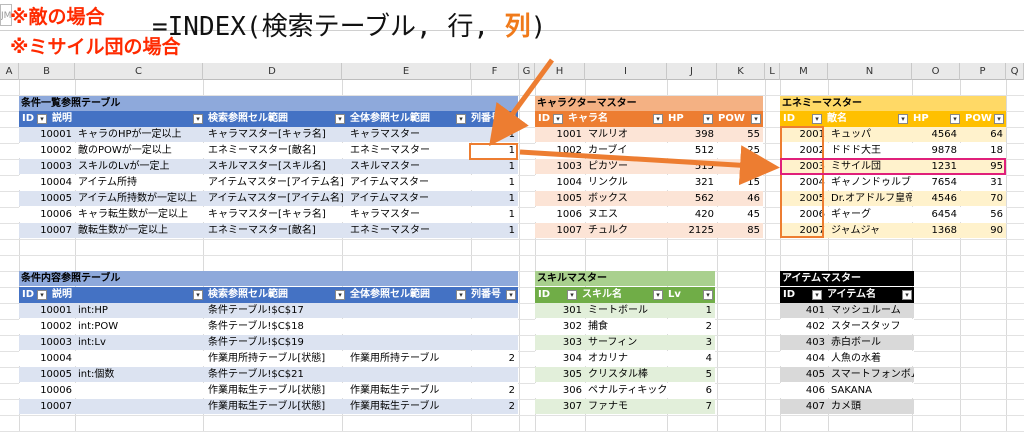 This screenshot has width=1024, height=432. Describe the element at coordinates (692, 182) in the screenshot. I see `table-cell: 321` at that location.